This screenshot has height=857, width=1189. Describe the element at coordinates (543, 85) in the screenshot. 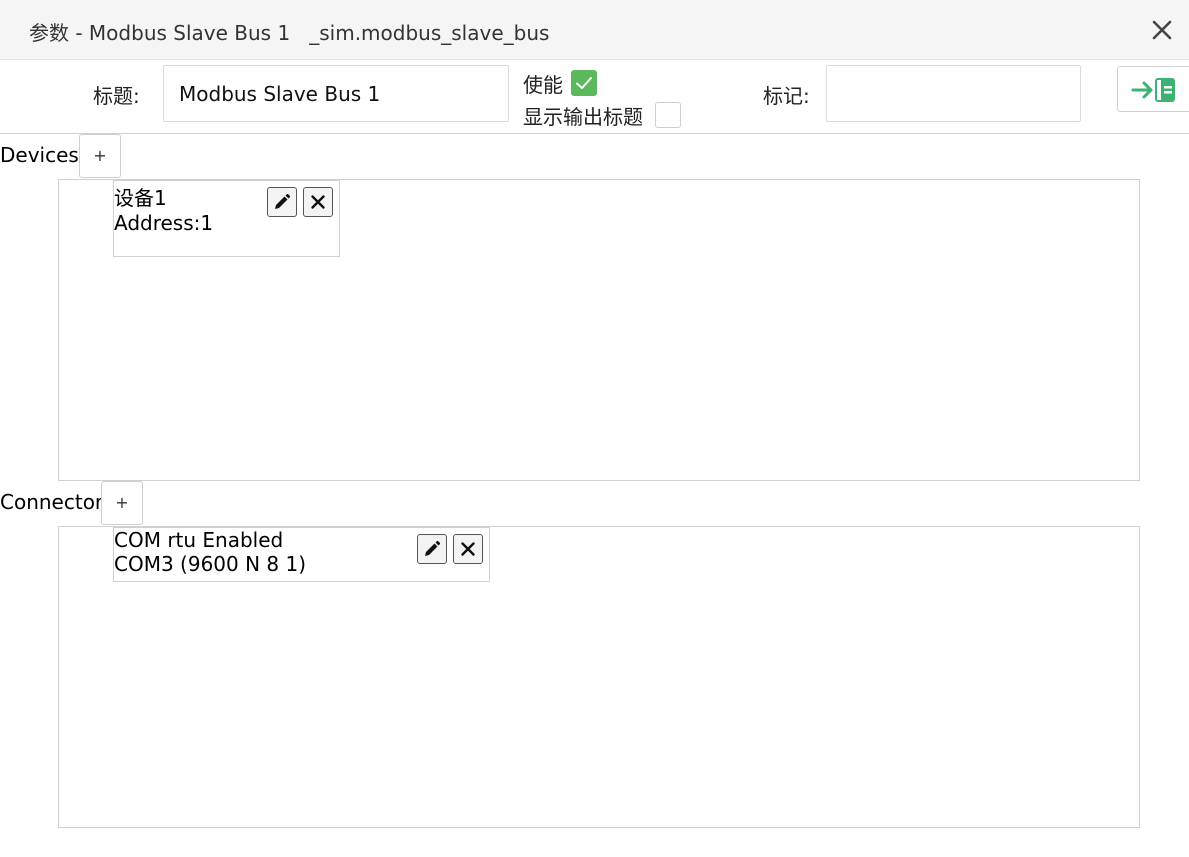

I see `enable-label: 使能` at that location.